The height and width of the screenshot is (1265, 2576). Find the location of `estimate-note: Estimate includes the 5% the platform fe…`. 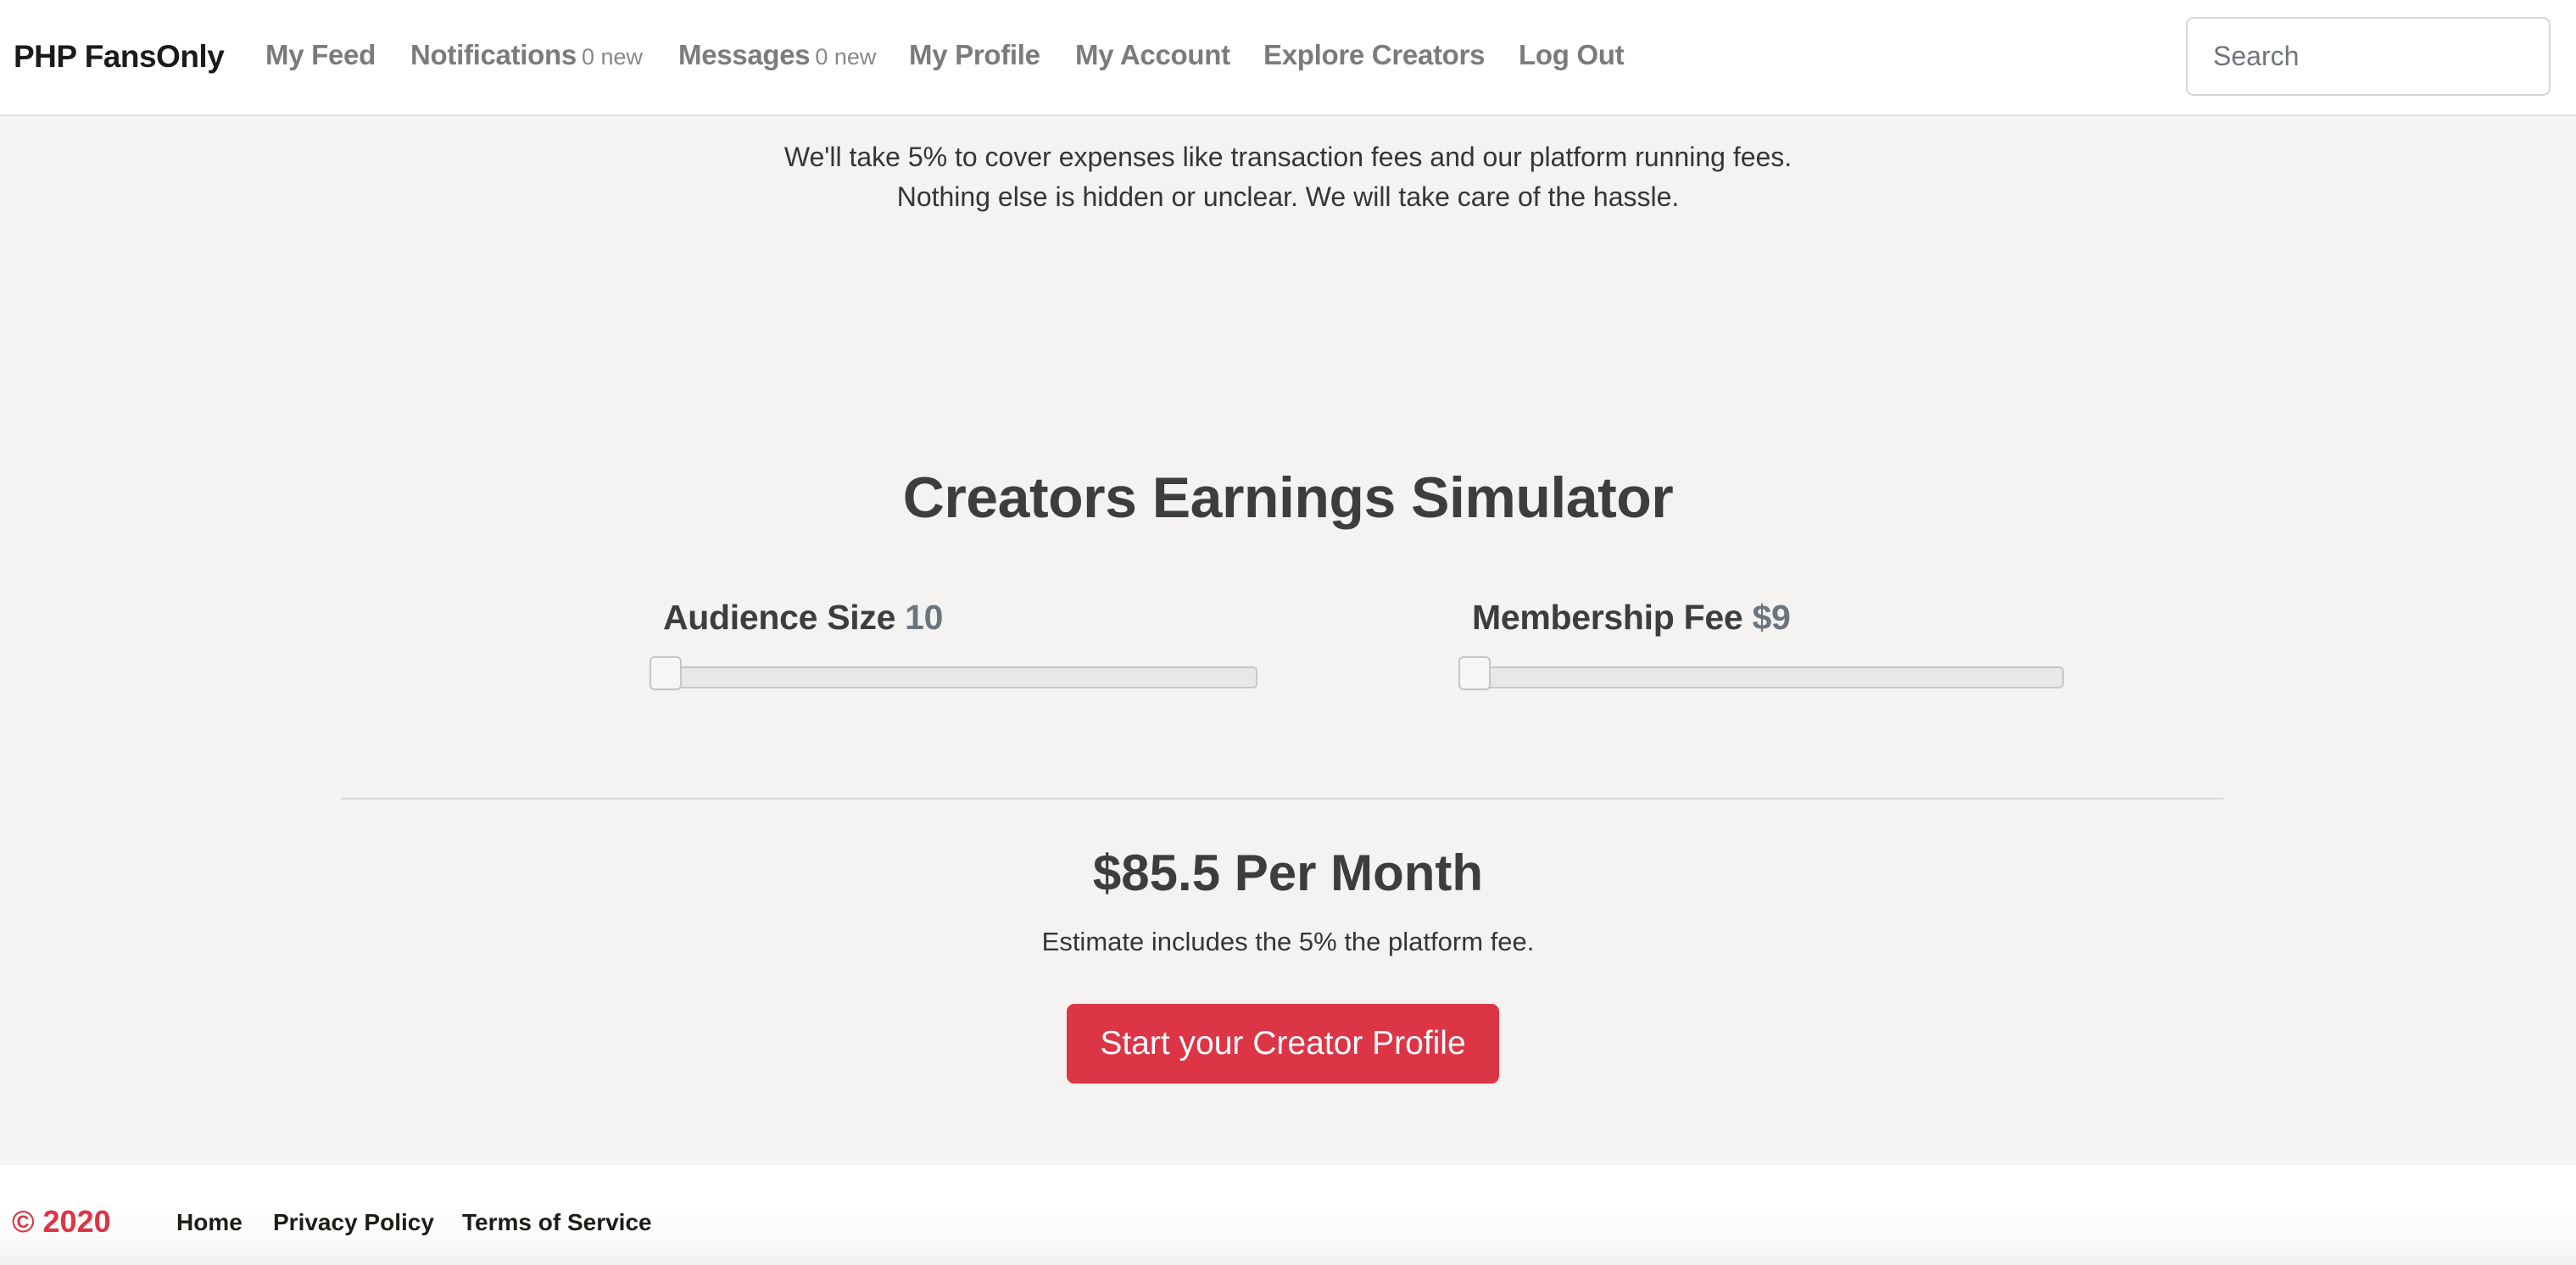

estimate-note: Estimate includes the 5% the platform fe… is located at coordinates (1288, 941).